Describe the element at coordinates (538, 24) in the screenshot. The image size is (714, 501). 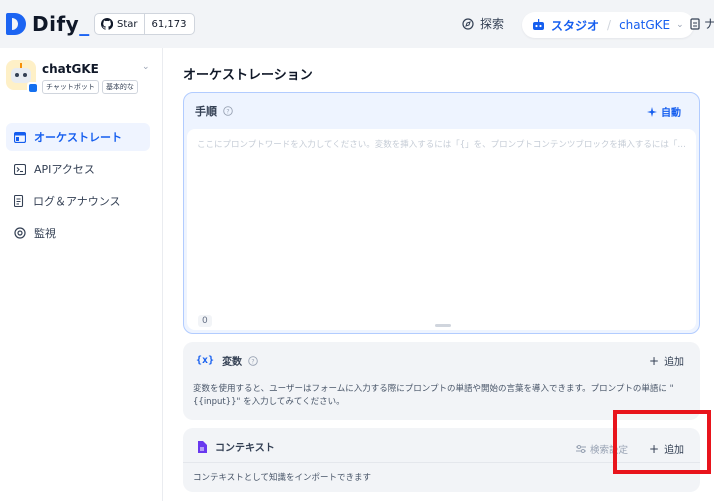
I see `robot-icon` at that location.